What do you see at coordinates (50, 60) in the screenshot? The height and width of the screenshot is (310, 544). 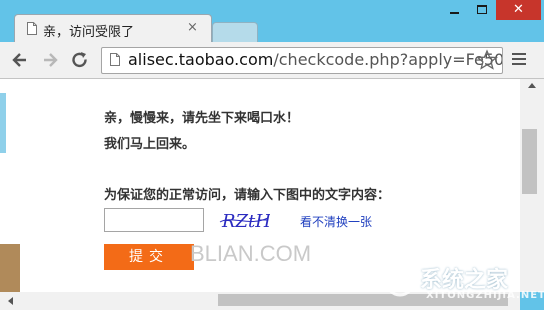 I see `forward-arrow-icon` at bounding box center [50, 60].